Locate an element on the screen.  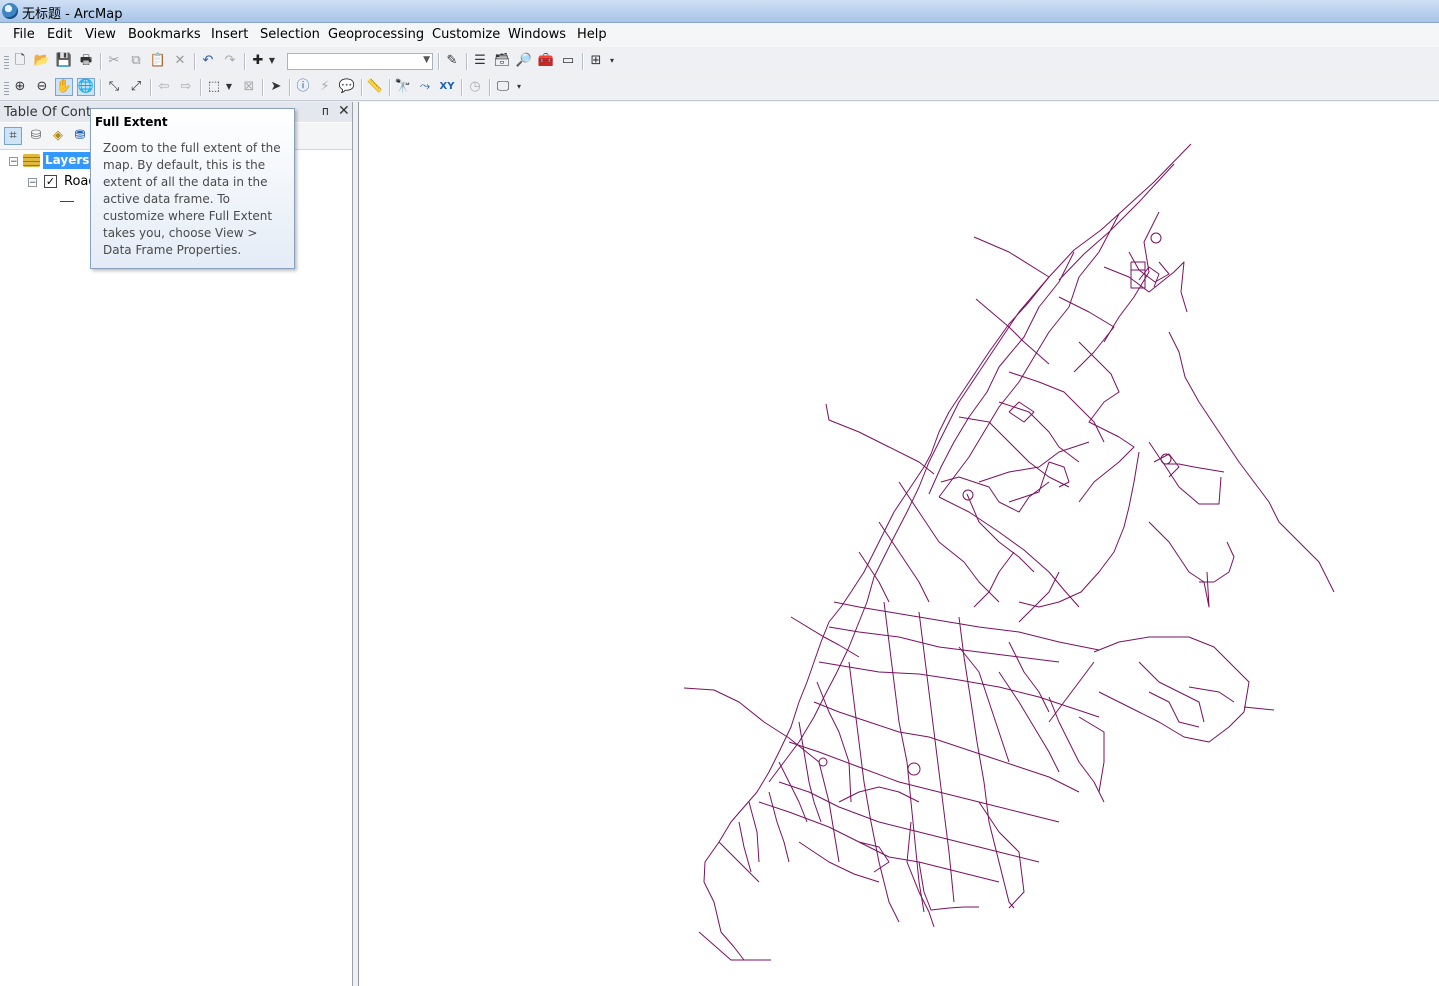
delete-icon: ✕ is located at coordinates (180, 61).